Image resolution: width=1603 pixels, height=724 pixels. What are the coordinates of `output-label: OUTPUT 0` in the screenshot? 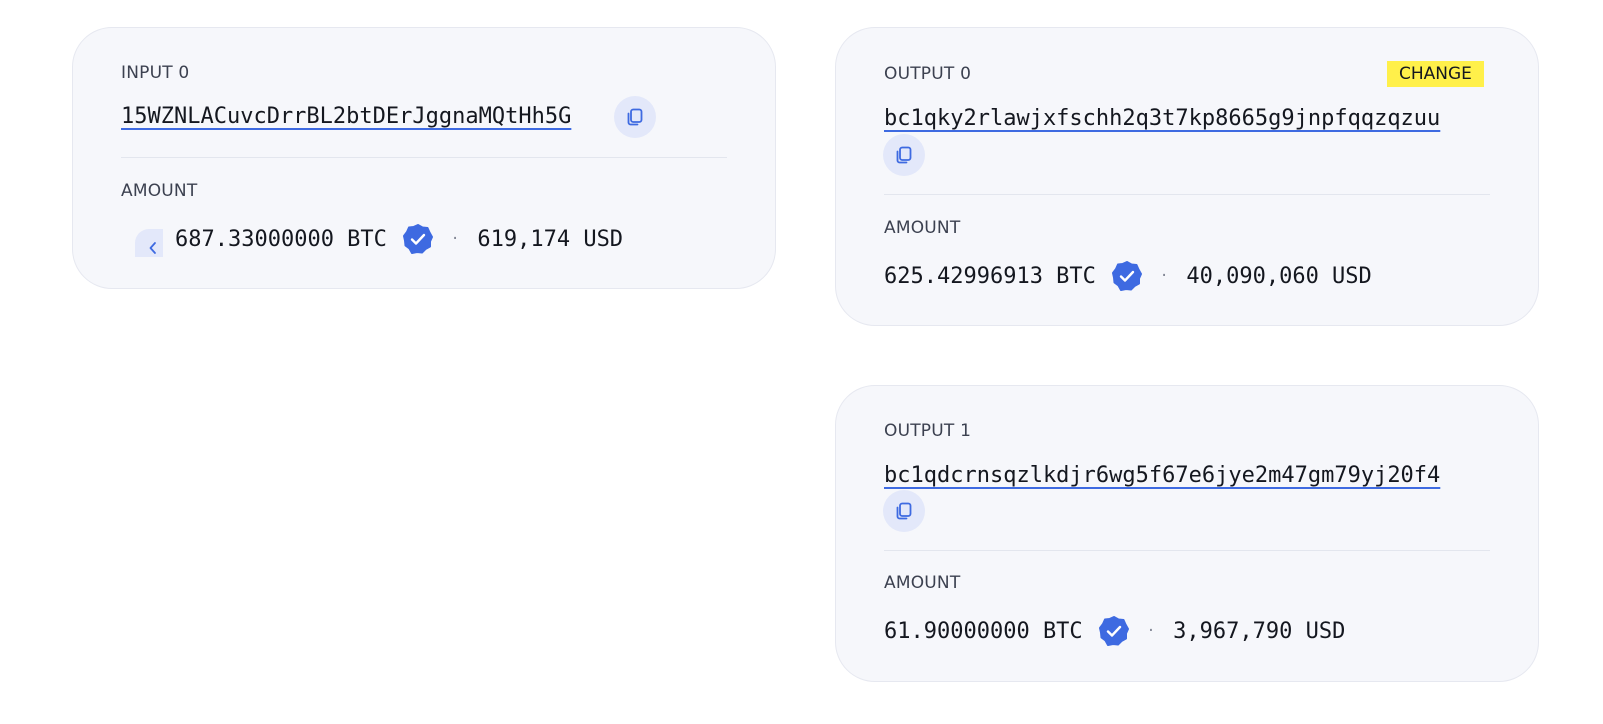 It's located at (928, 74).